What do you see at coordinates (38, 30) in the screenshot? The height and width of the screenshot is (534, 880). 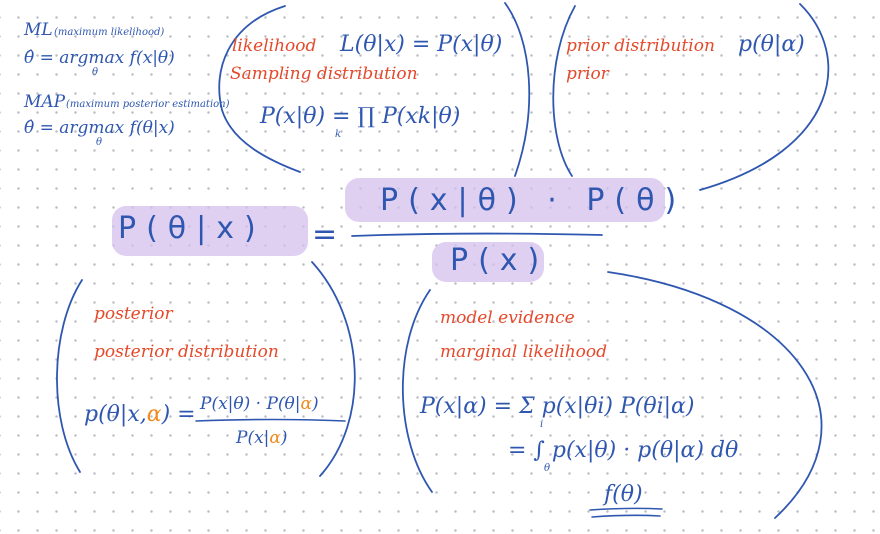 I see `ml-title: ML` at bounding box center [38, 30].